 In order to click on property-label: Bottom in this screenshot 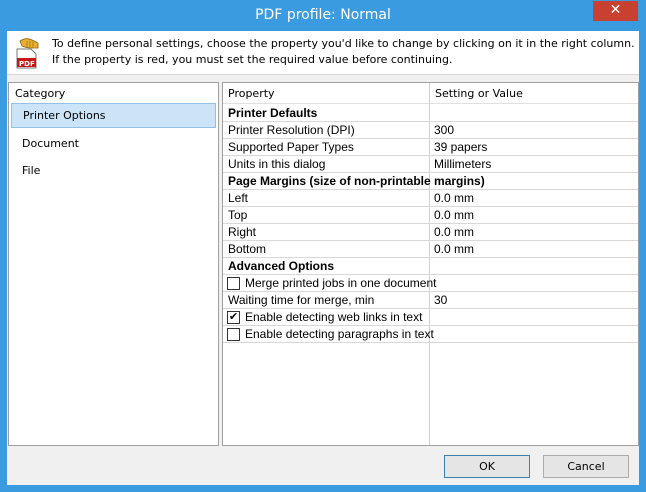, I will do `click(247, 249)`.